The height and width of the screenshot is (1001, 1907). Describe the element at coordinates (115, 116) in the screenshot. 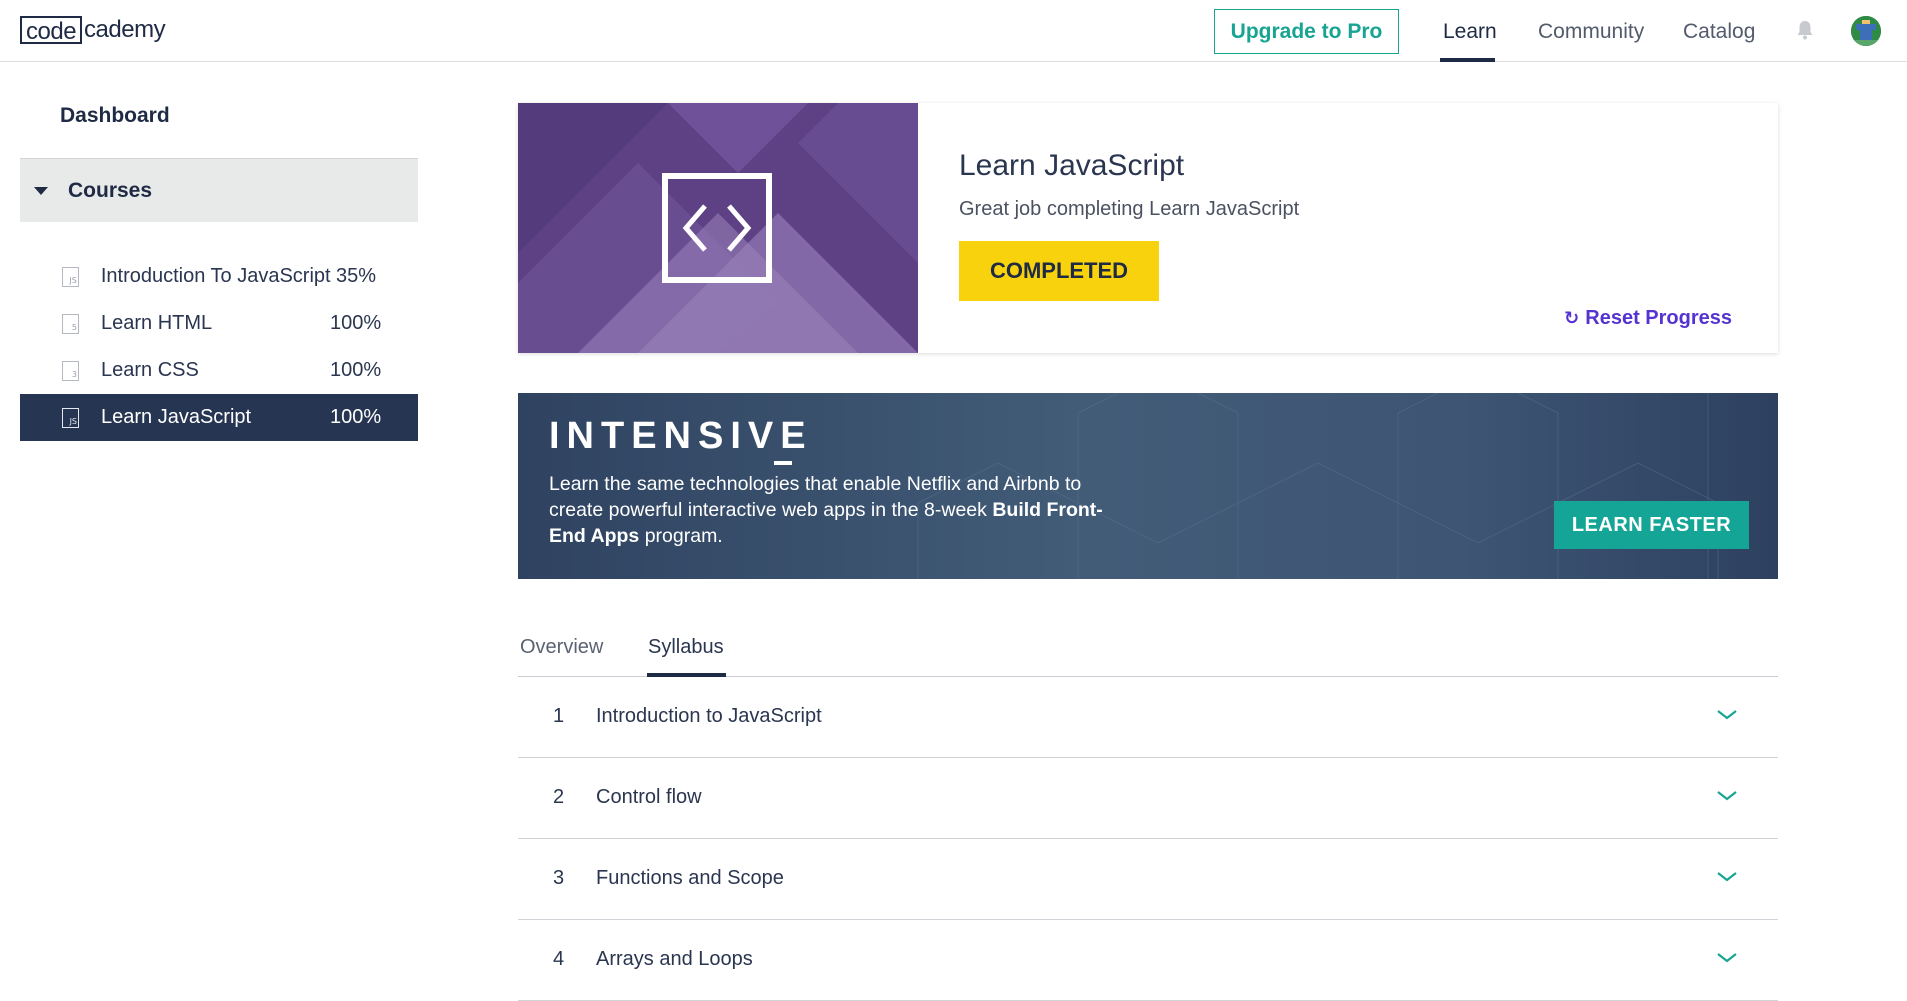

I see `sidebar-dashboard-link: Dashboard` at that location.